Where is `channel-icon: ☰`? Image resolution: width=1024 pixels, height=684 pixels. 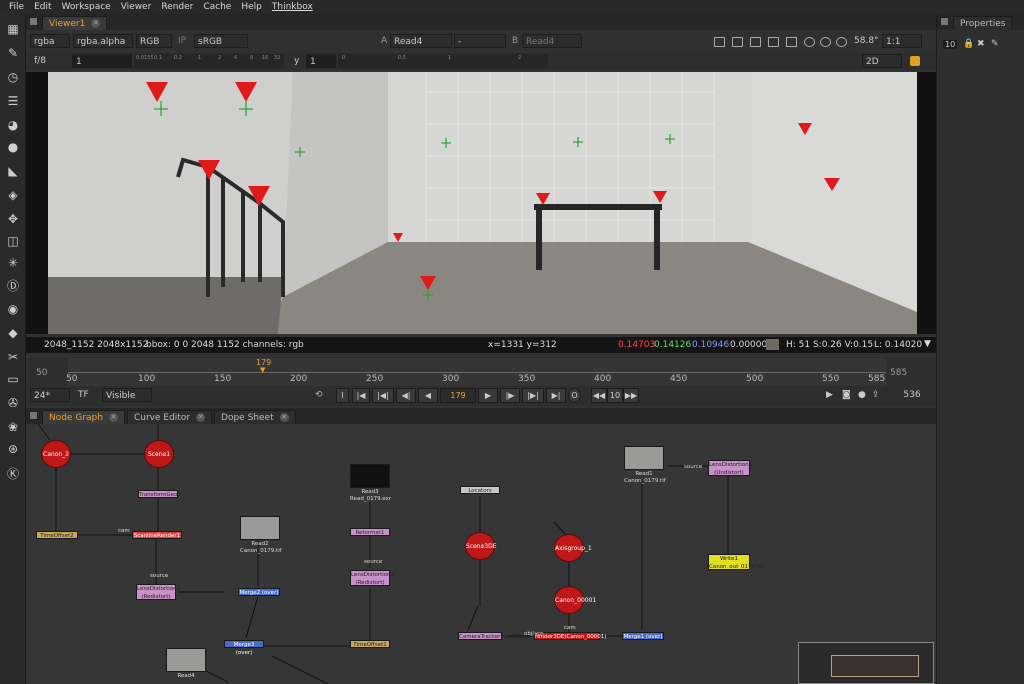 channel-icon: ☰ is located at coordinates (13, 101).